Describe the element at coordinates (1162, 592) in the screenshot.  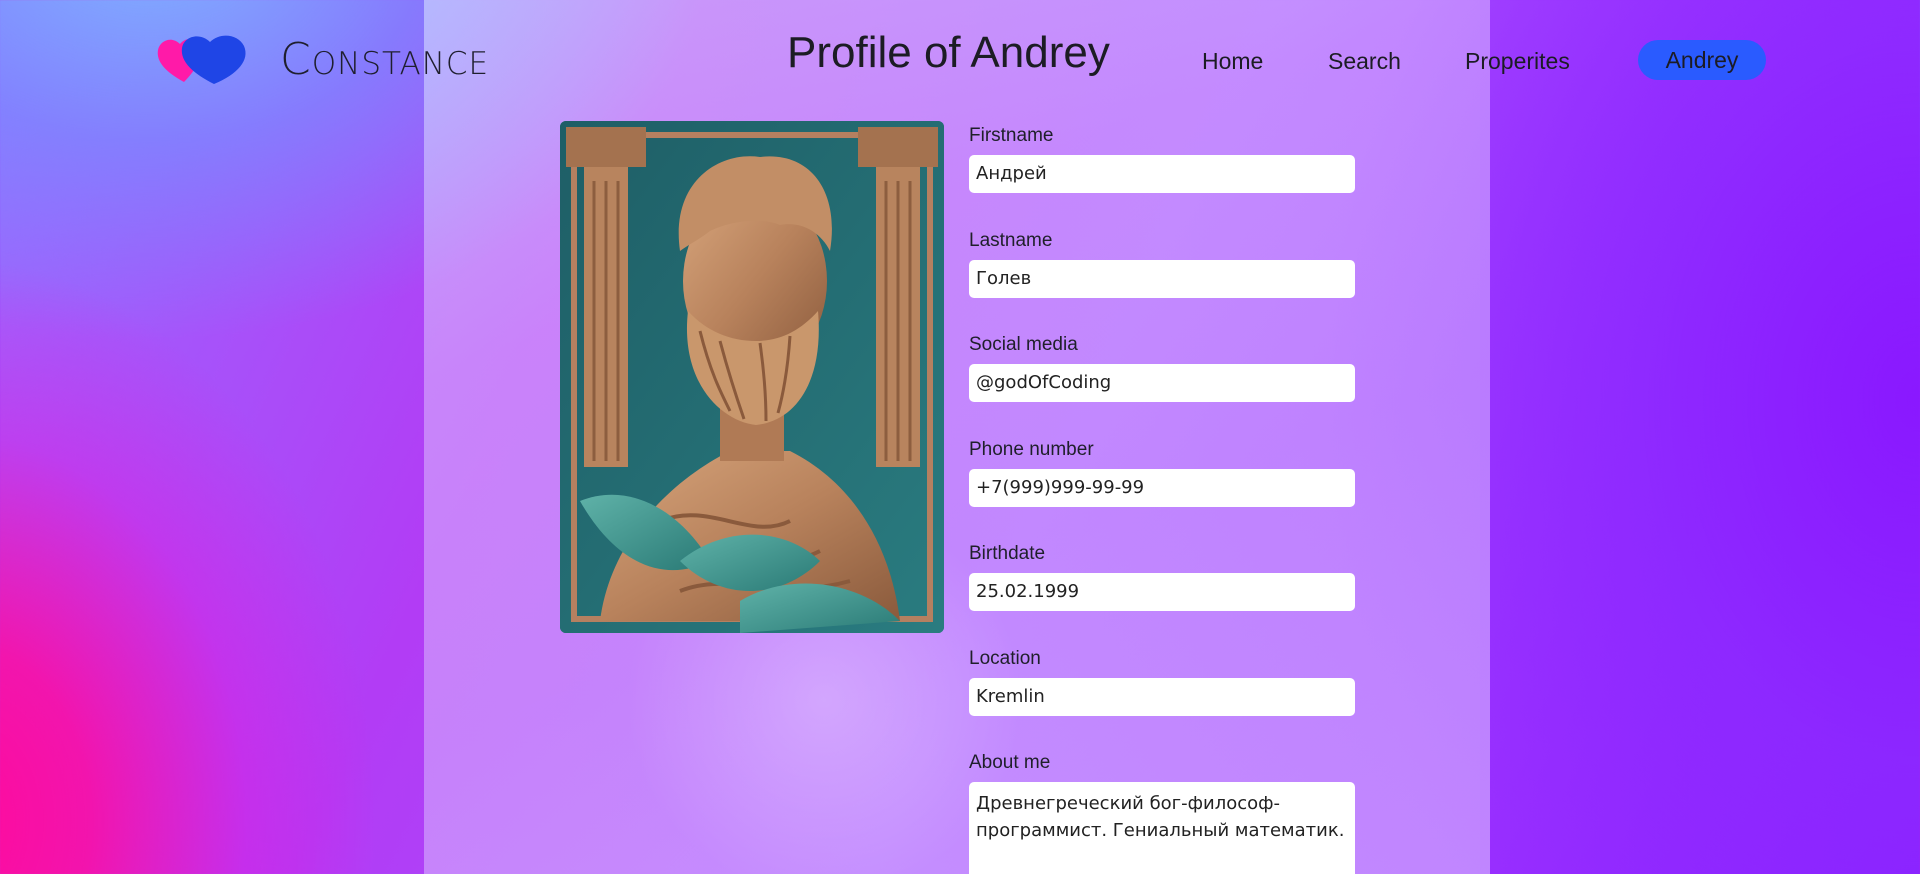
I see `birthdate-field: 25.02.1999` at that location.